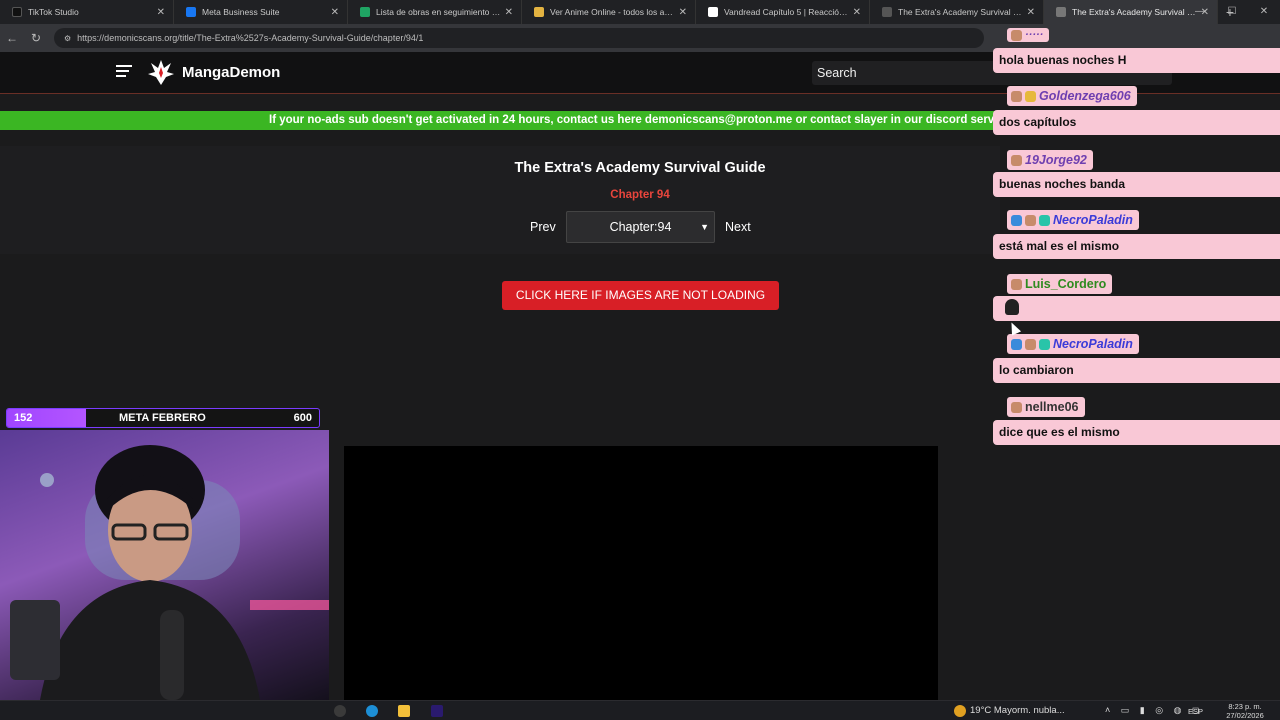  I want to click on notion-icon, so click(713, 12).